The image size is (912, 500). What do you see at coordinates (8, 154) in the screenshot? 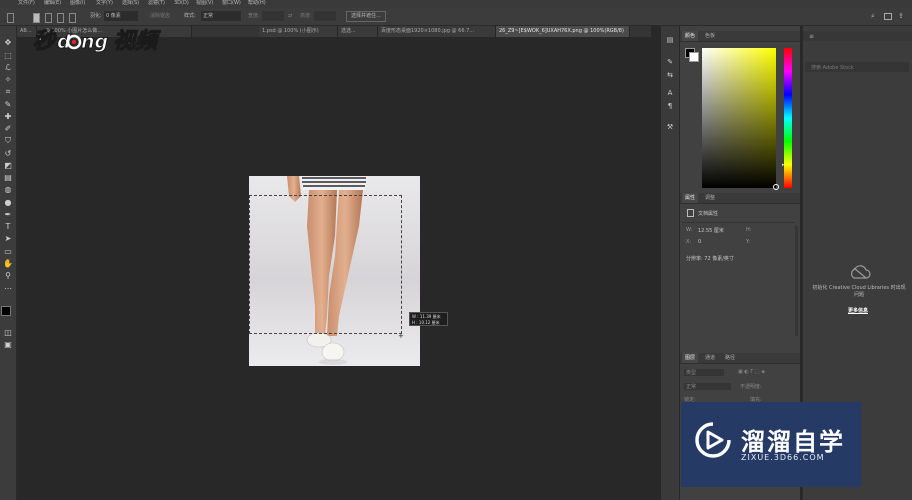
I see `history-brush-icon: ↺` at bounding box center [8, 154].